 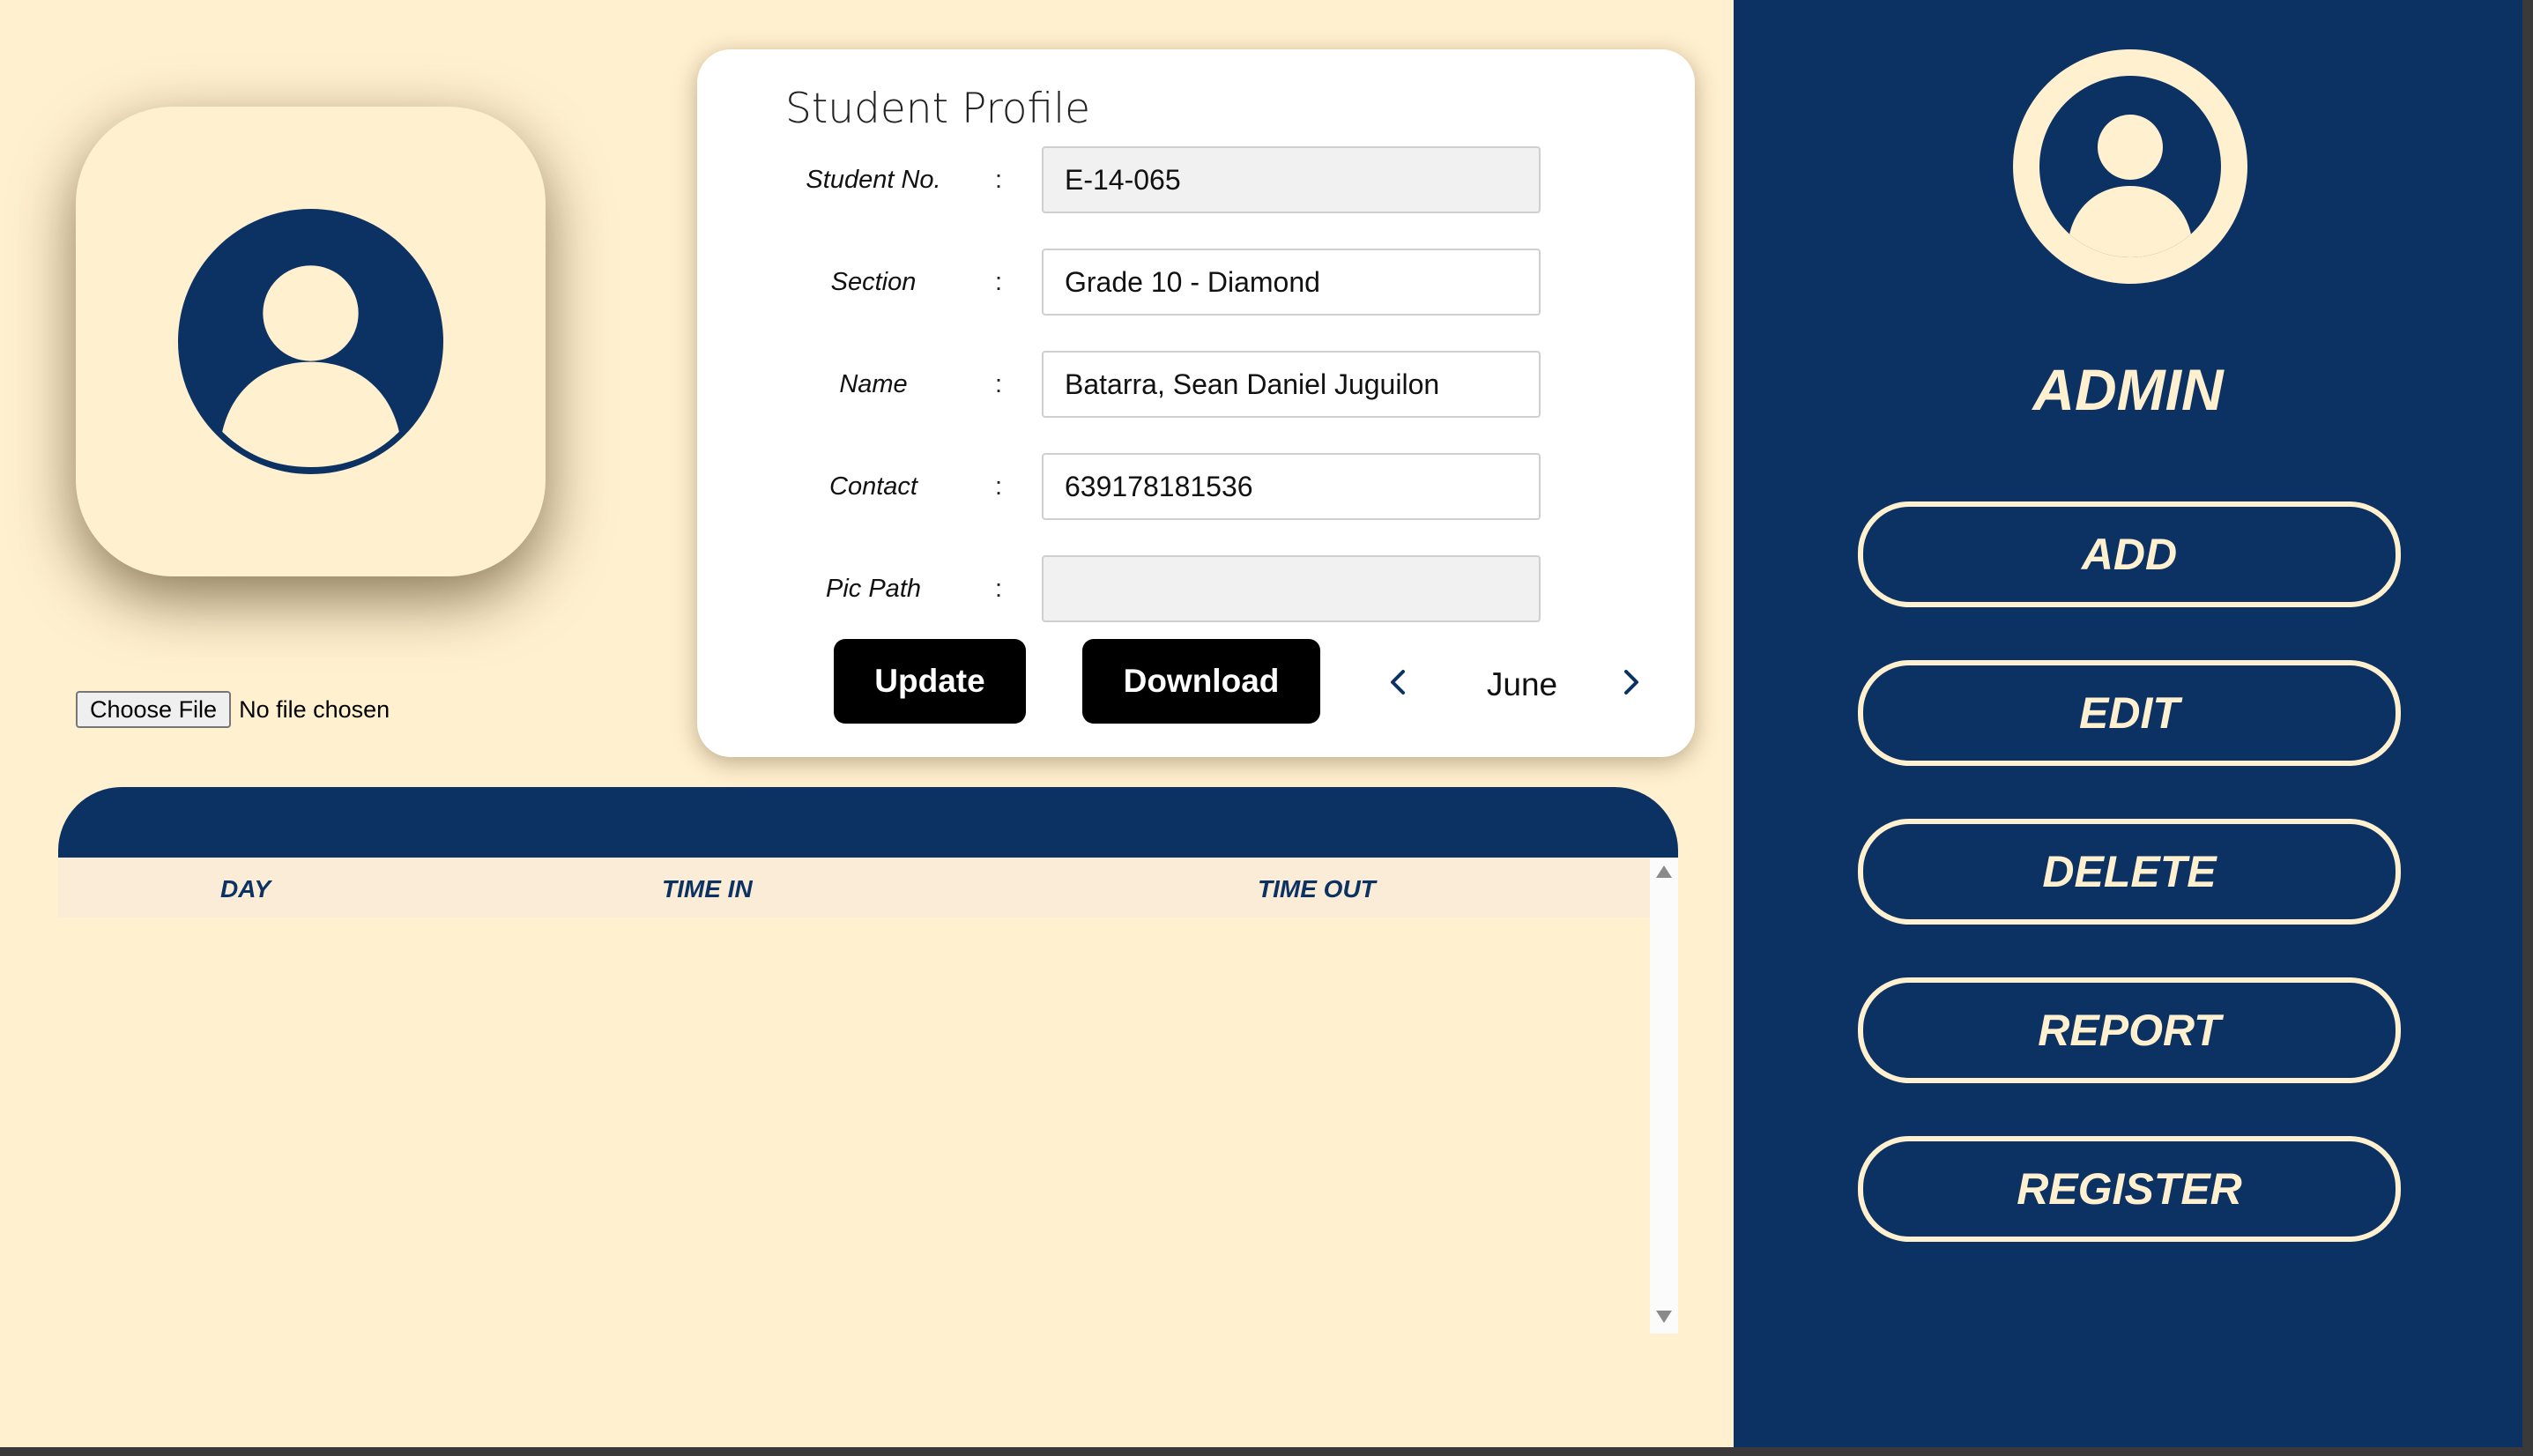 I want to click on section-field, so click(x=1292, y=282).